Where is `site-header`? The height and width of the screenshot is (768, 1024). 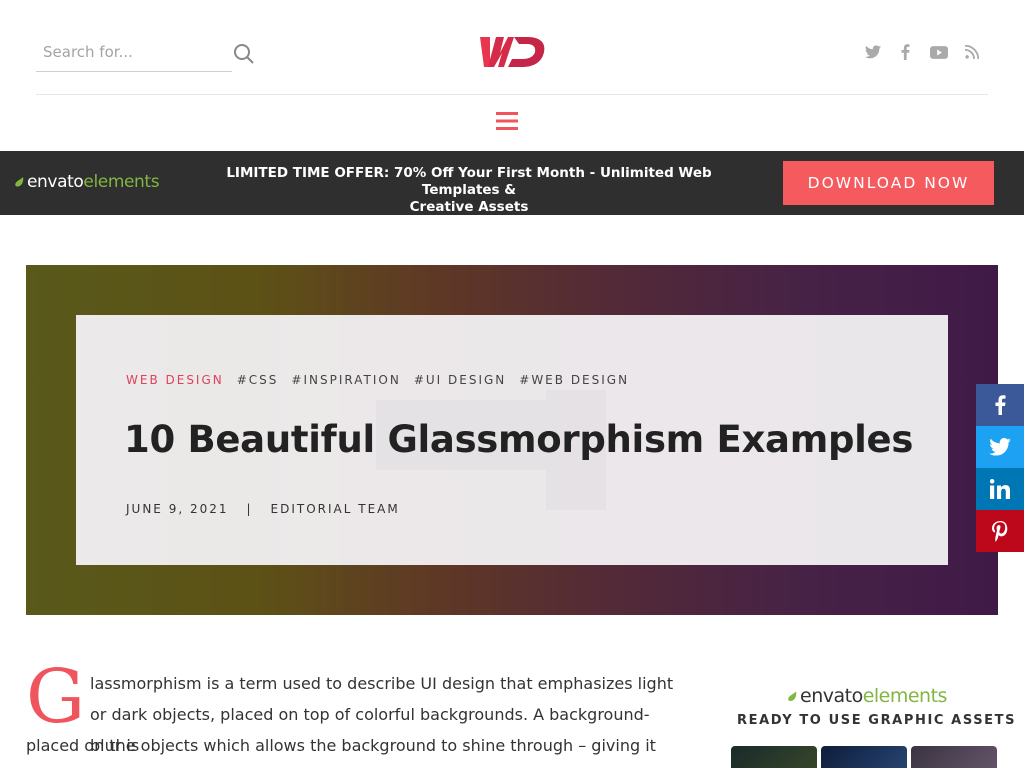 site-header is located at coordinates (512, 47).